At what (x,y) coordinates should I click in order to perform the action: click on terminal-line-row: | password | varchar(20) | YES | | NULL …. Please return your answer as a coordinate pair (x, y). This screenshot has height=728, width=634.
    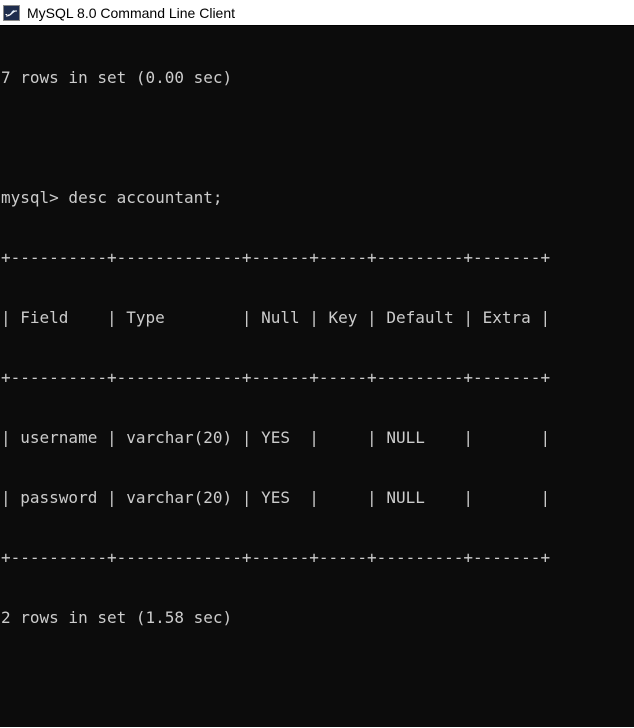
    Looking at the image, I should click on (276, 497).